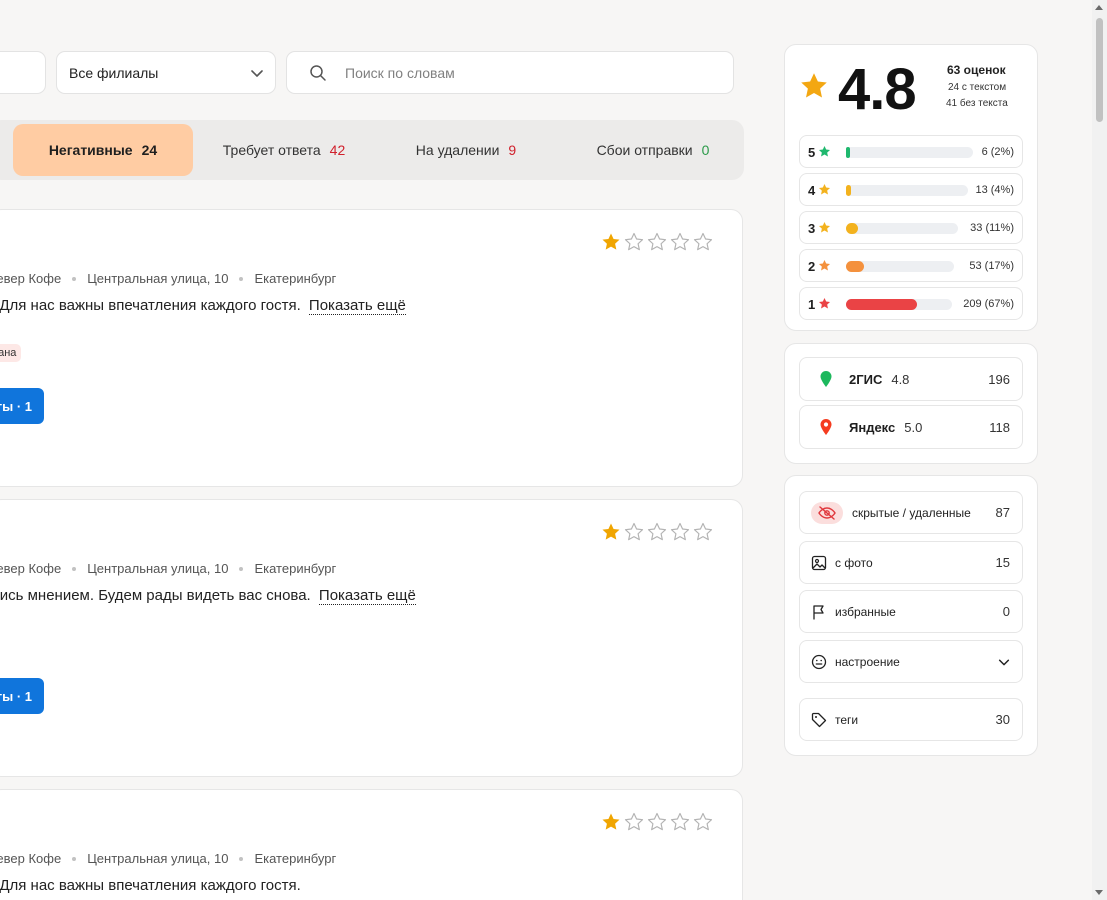 The width and height of the screenshot is (1107, 900). What do you see at coordinates (847, 719) in the screenshot?
I see `filter-label: теги` at bounding box center [847, 719].